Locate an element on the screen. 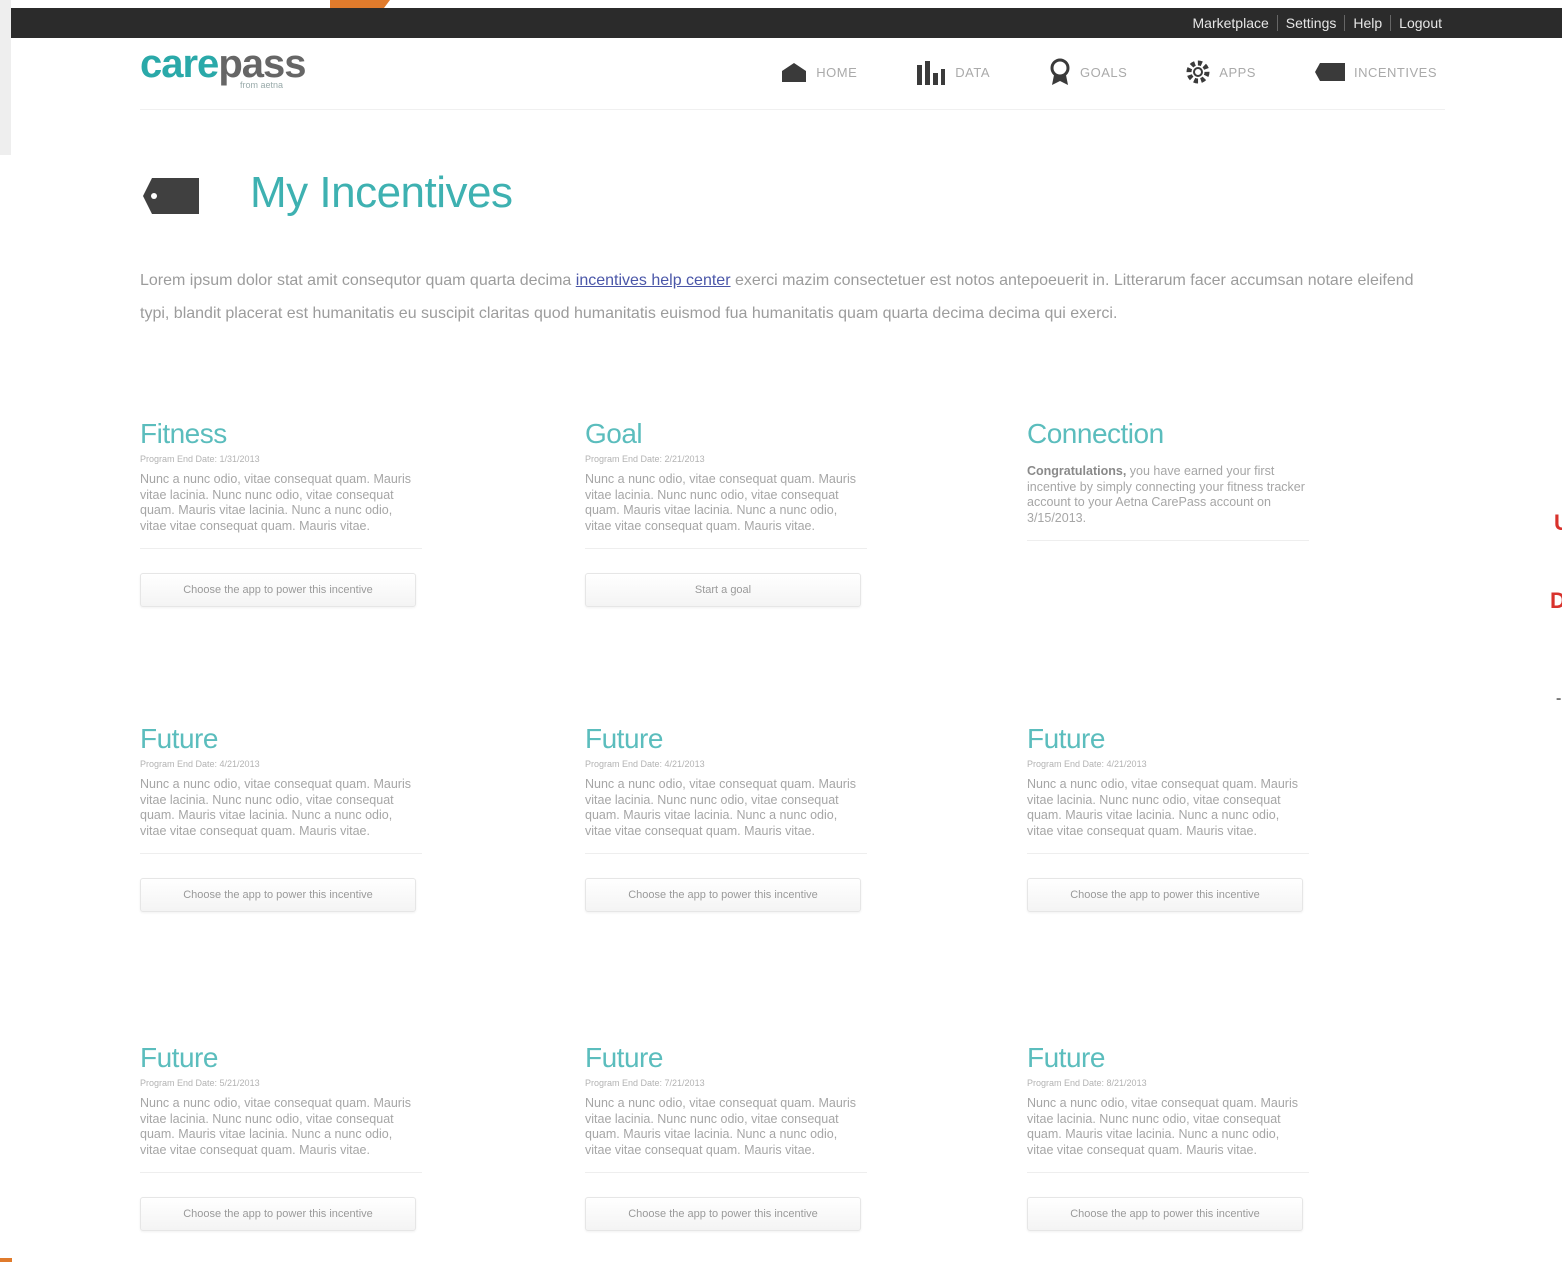 This screenshot has height=1265, width=1562. nav-goals-label: GOALS is located at coordinates (1104, 72).